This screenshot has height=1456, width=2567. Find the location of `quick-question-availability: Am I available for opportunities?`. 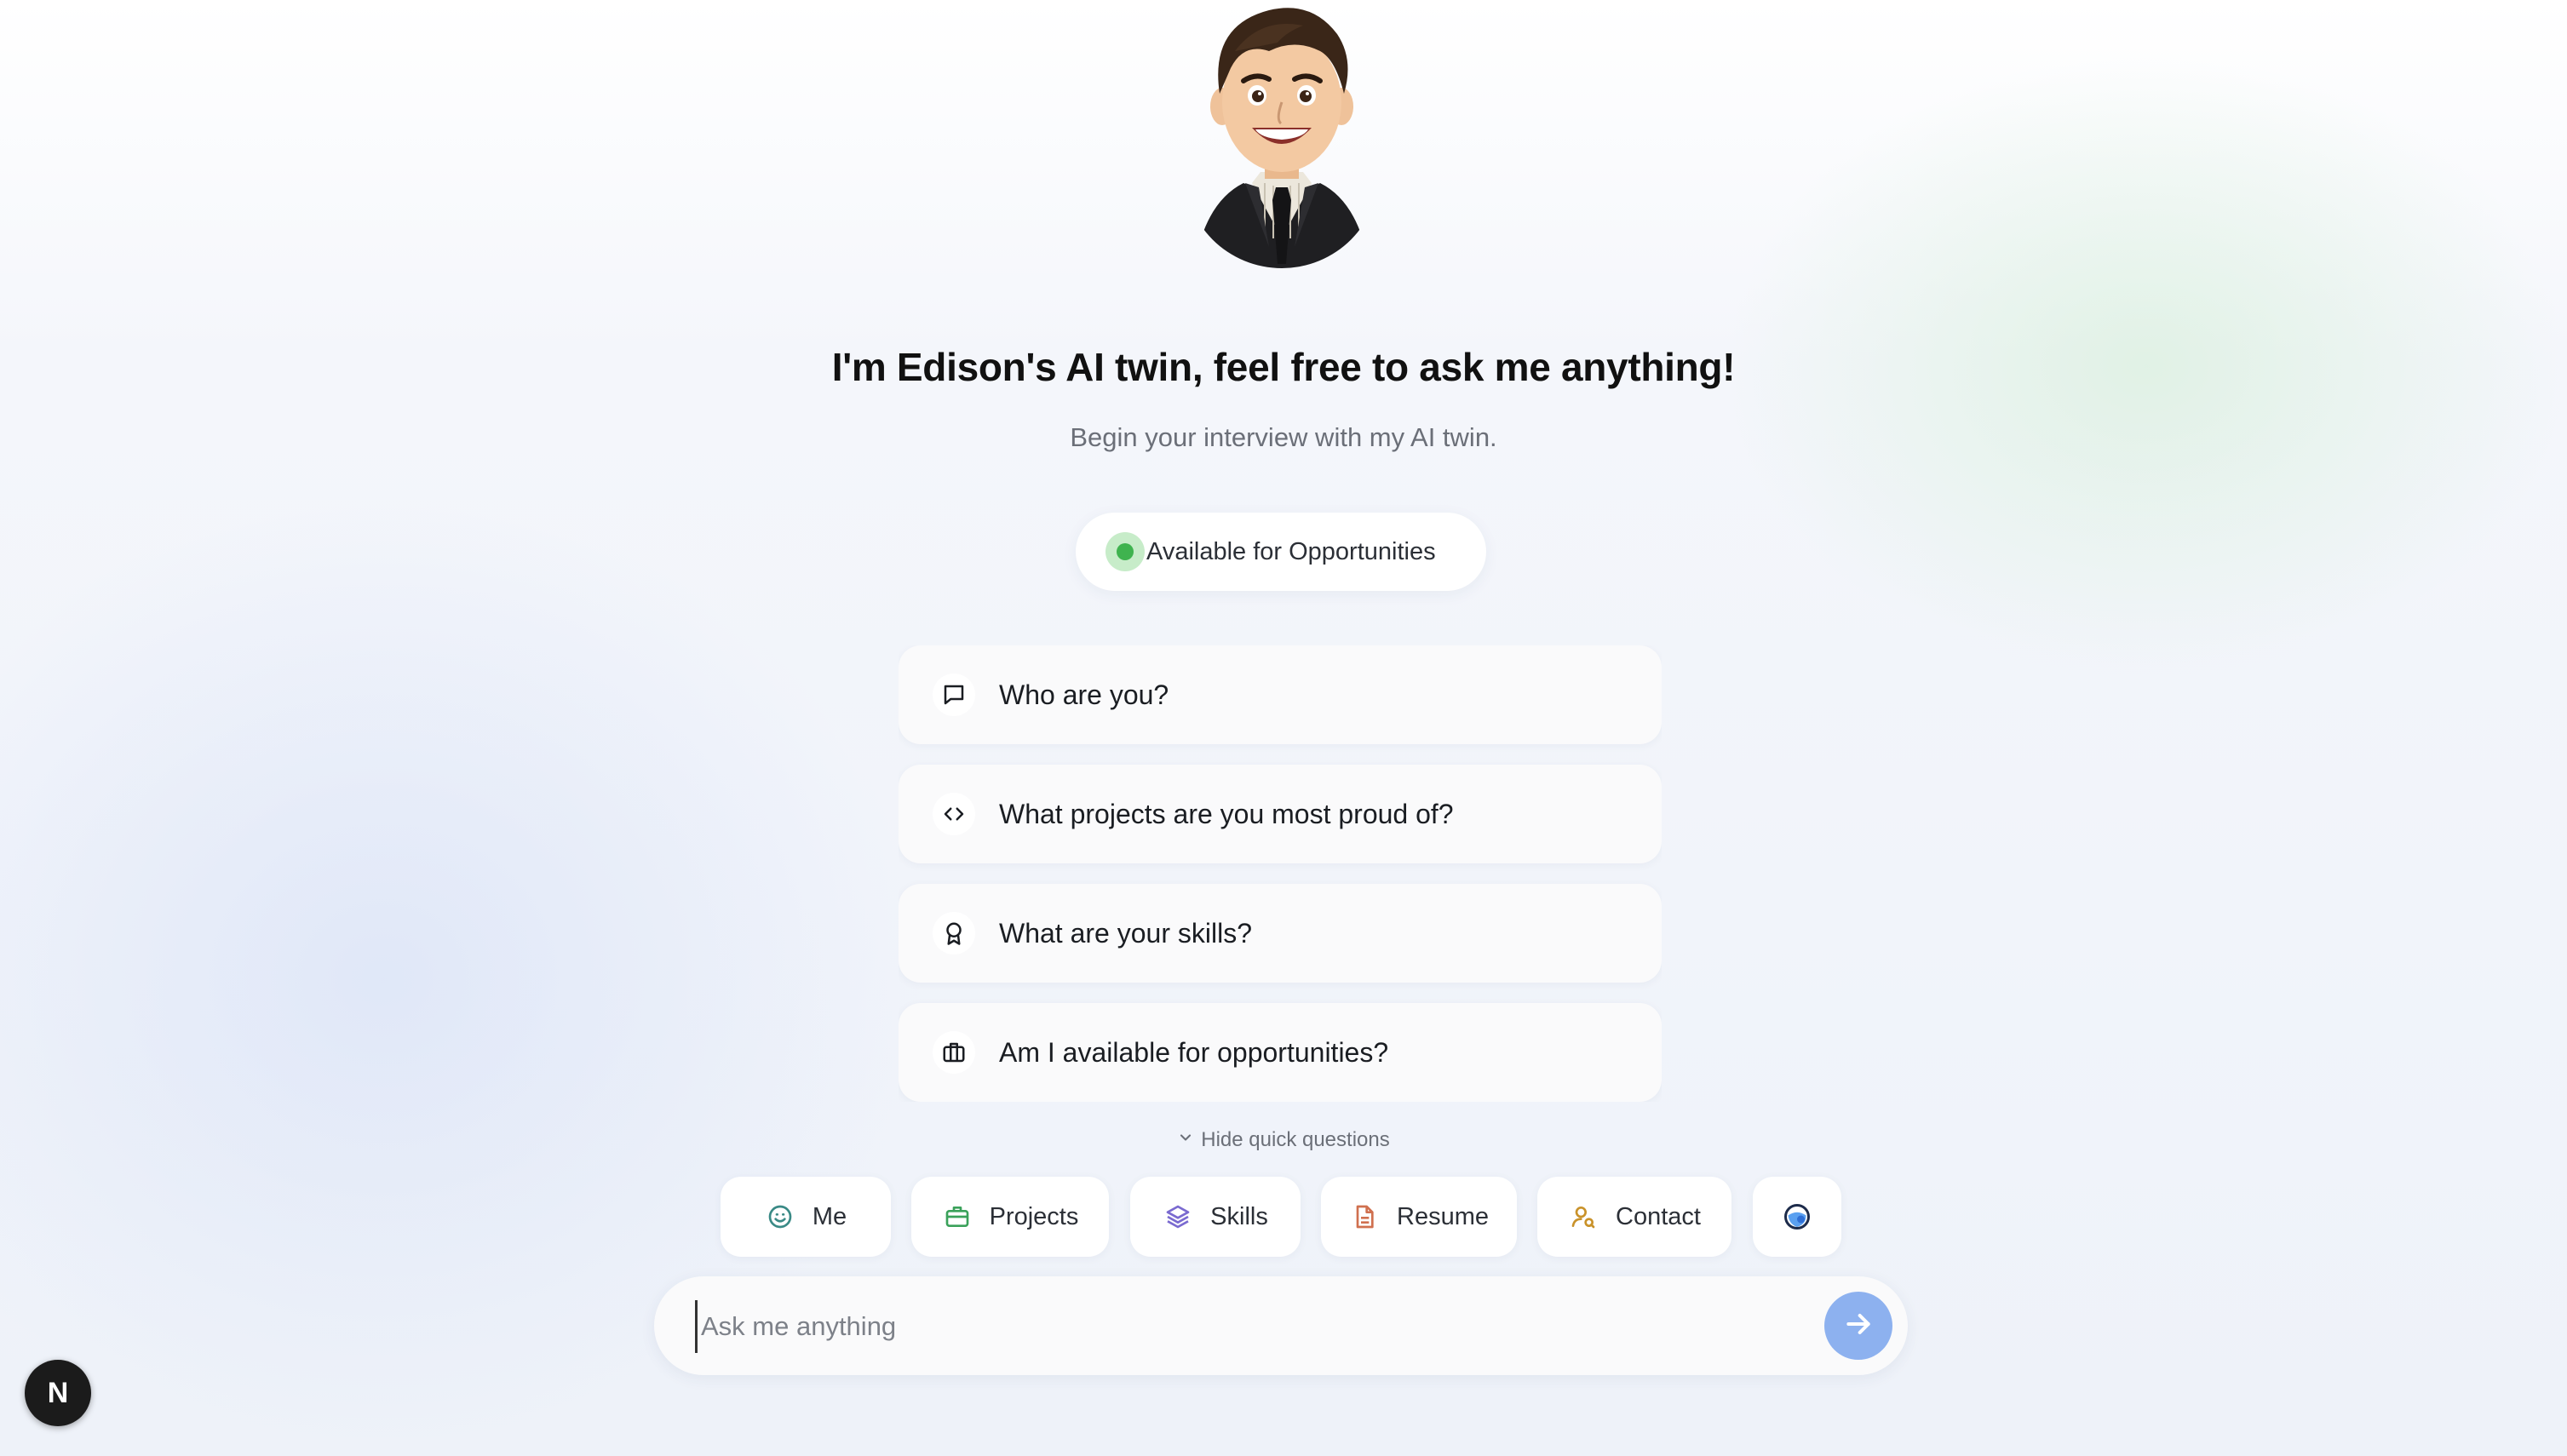

quick-question-availability: Am I available for opportunities? is located at coordinates (1280, 1052).